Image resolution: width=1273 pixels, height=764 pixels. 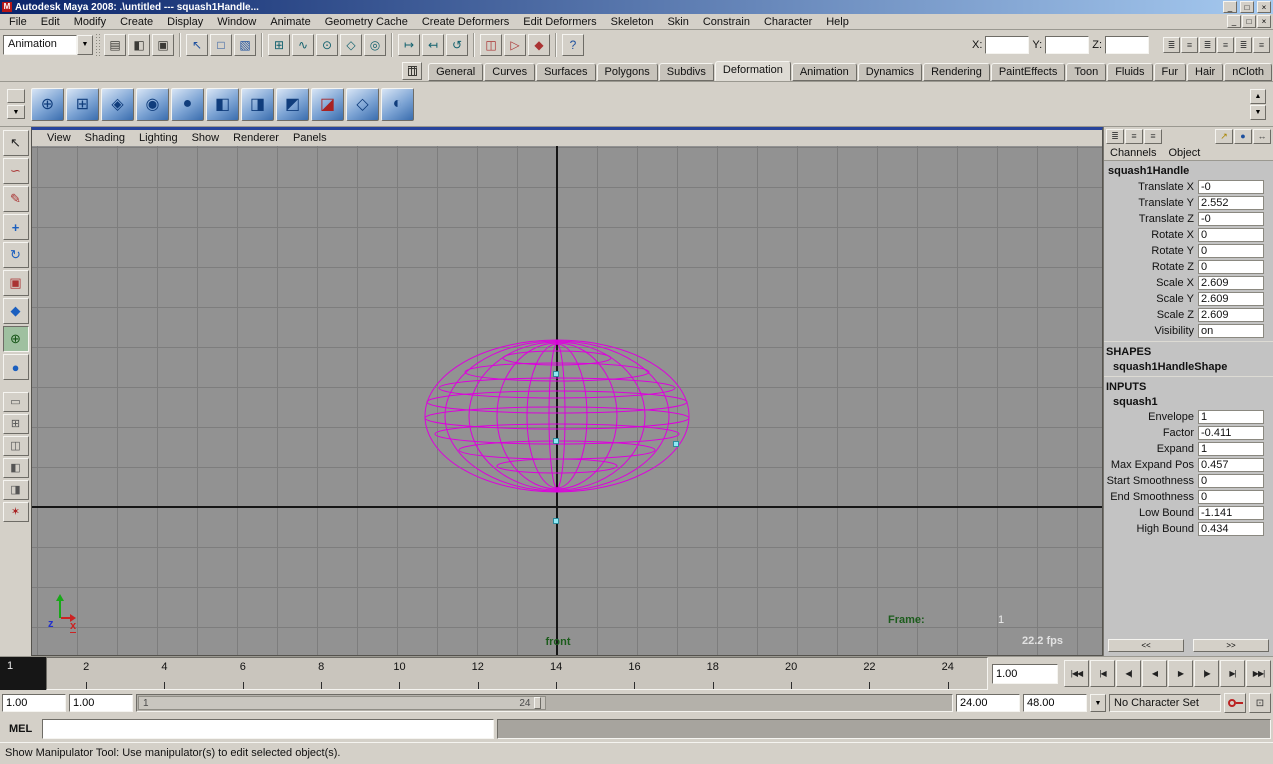 What do you see at coordinates (50, 22) in the screenshot?
I see `menubar-item: Edit` at bounding box center [50, 22].